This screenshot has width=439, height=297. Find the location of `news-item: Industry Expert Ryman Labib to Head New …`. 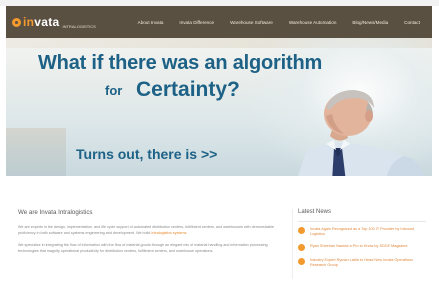

news-item: Industry Expert Ryman Labib to Head New … is located at coordinates (362, 263).